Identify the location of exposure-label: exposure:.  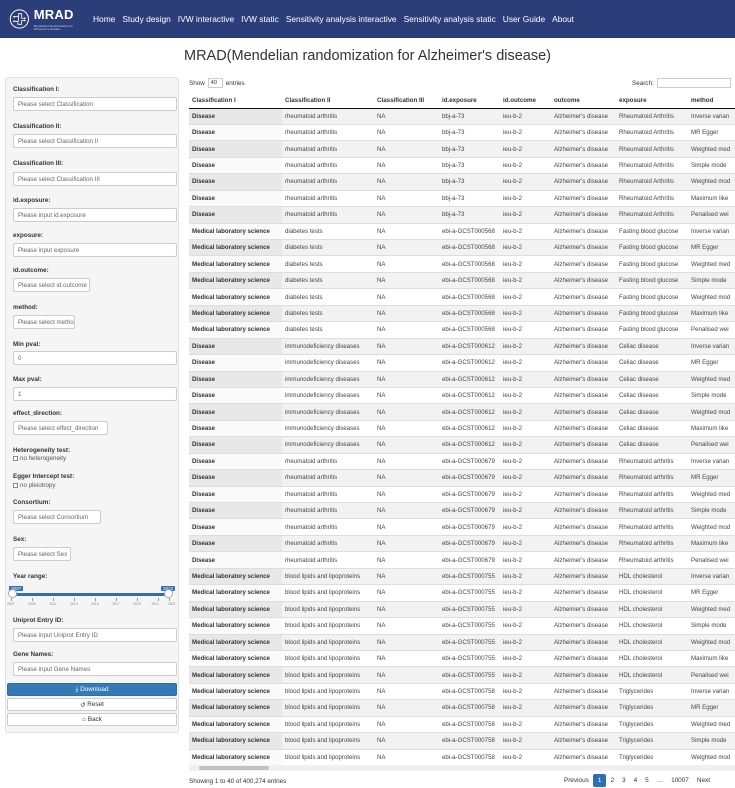
(28, 235).